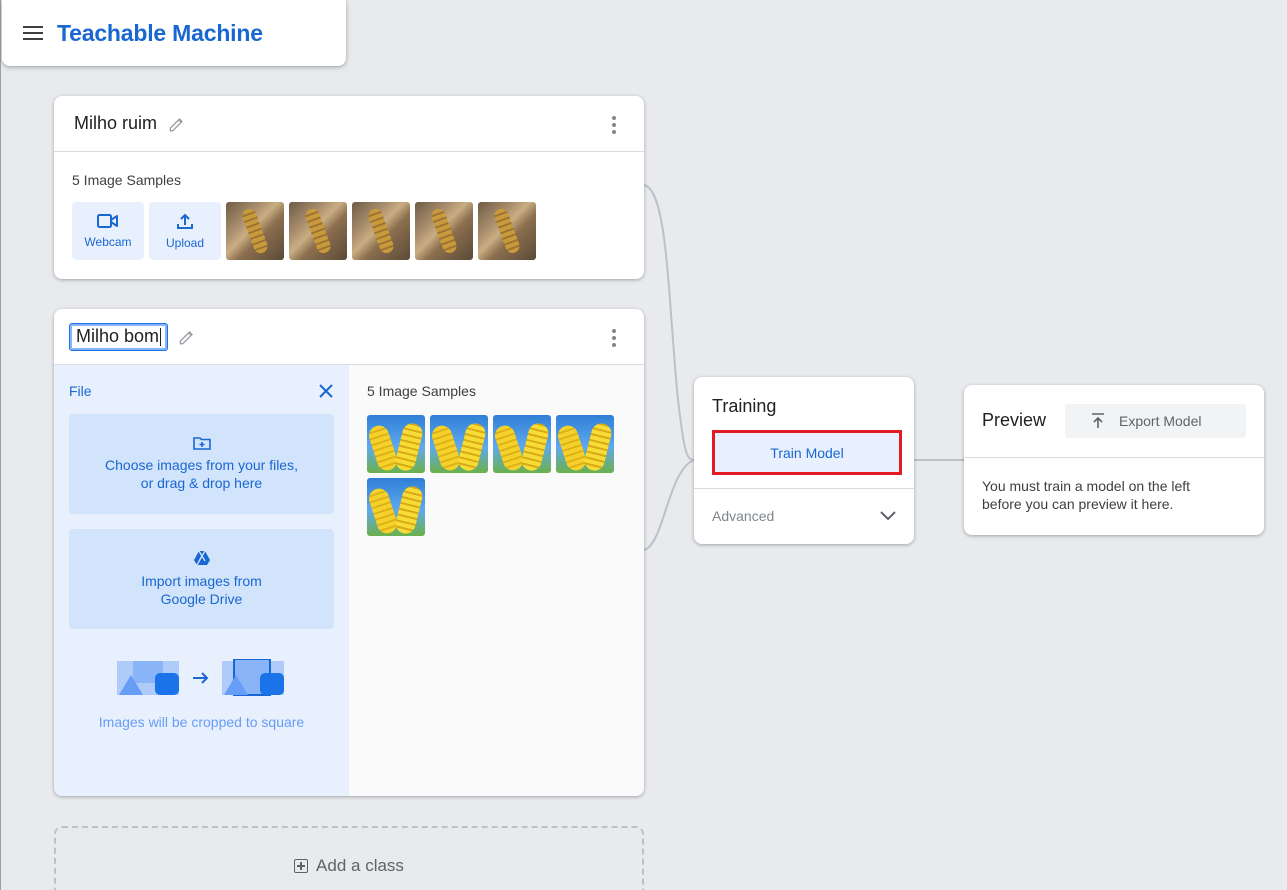 Image resolution: width=1287 pixels, height=890 pixels. What do you see at coordinates (80, 391) in the screenshot?
I see `file-label: File` at bounding box center [80, 391].